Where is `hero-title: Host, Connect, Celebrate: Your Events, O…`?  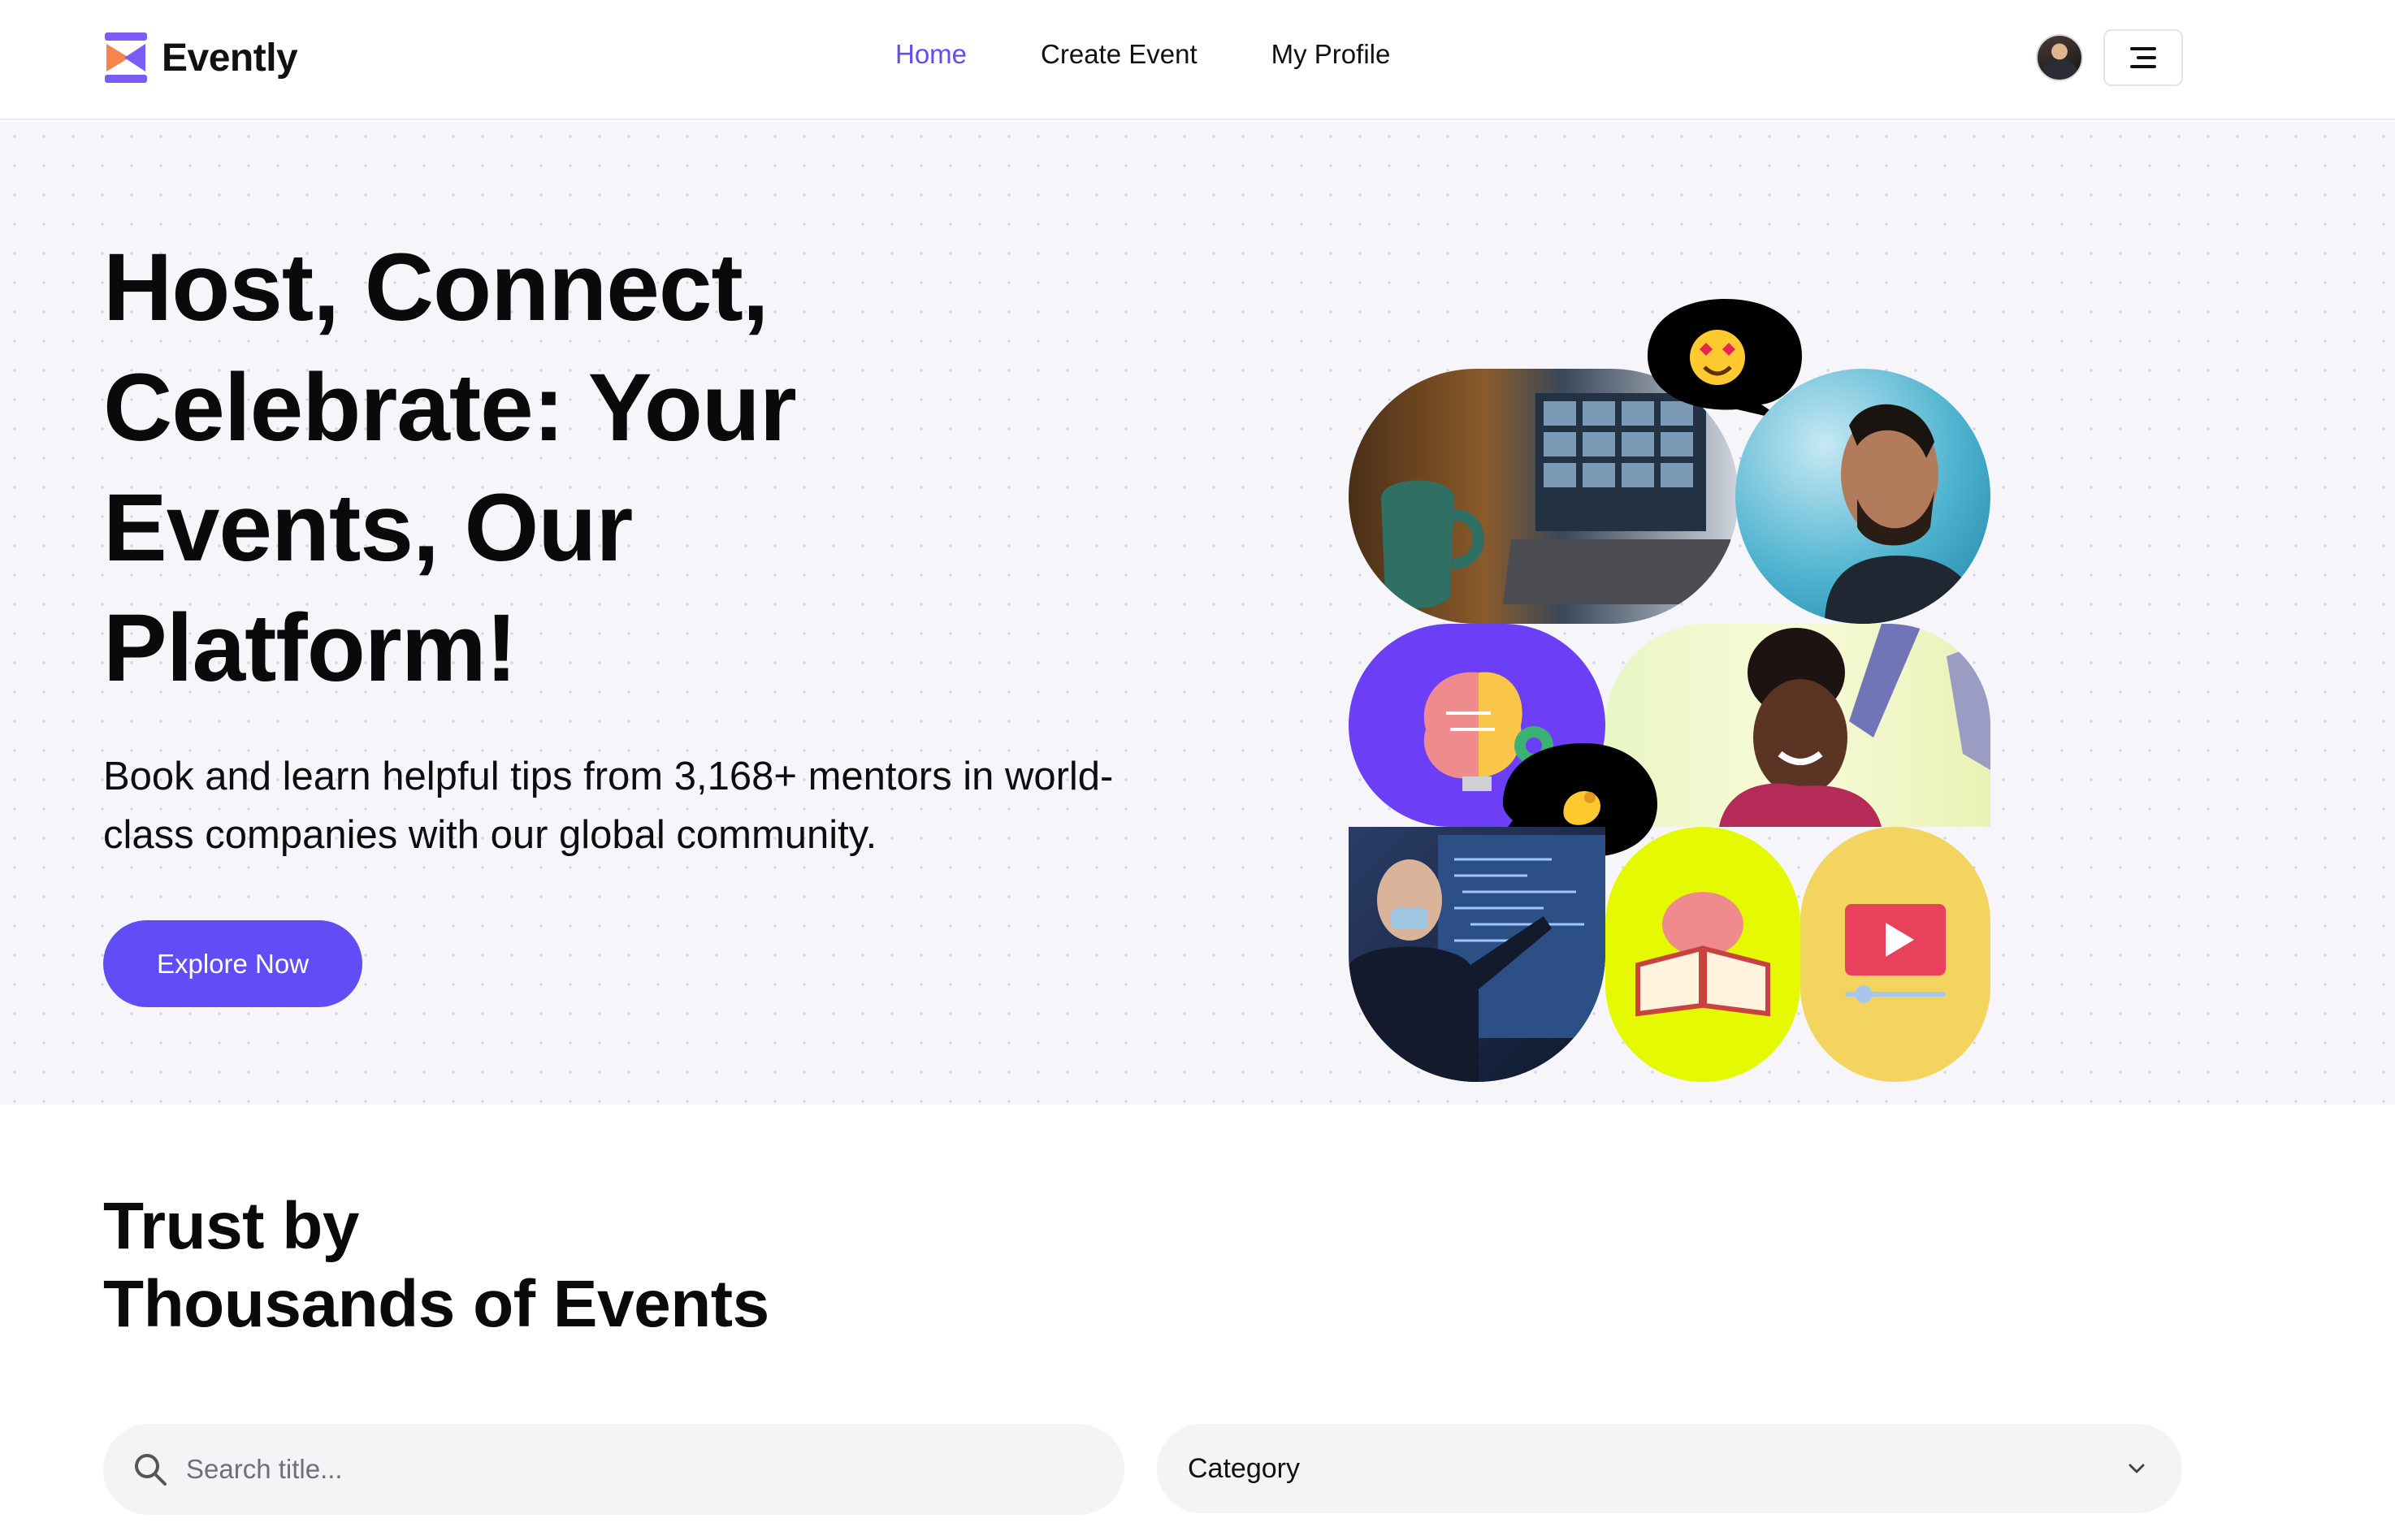 hero-title: Host, Connect, Celebrate: Your Events, O… is located at coordinates (450, 468).